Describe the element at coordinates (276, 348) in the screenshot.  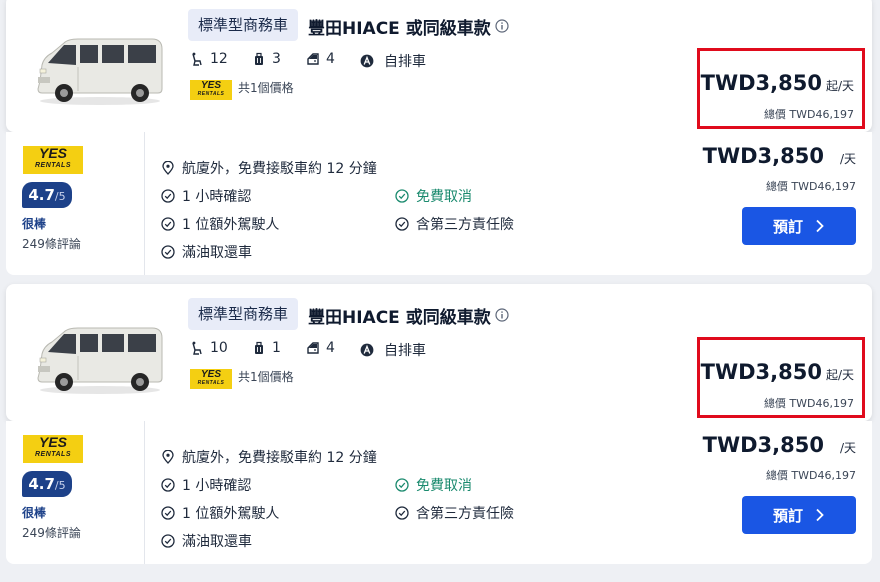
I see `bags-count: 1` at that location.